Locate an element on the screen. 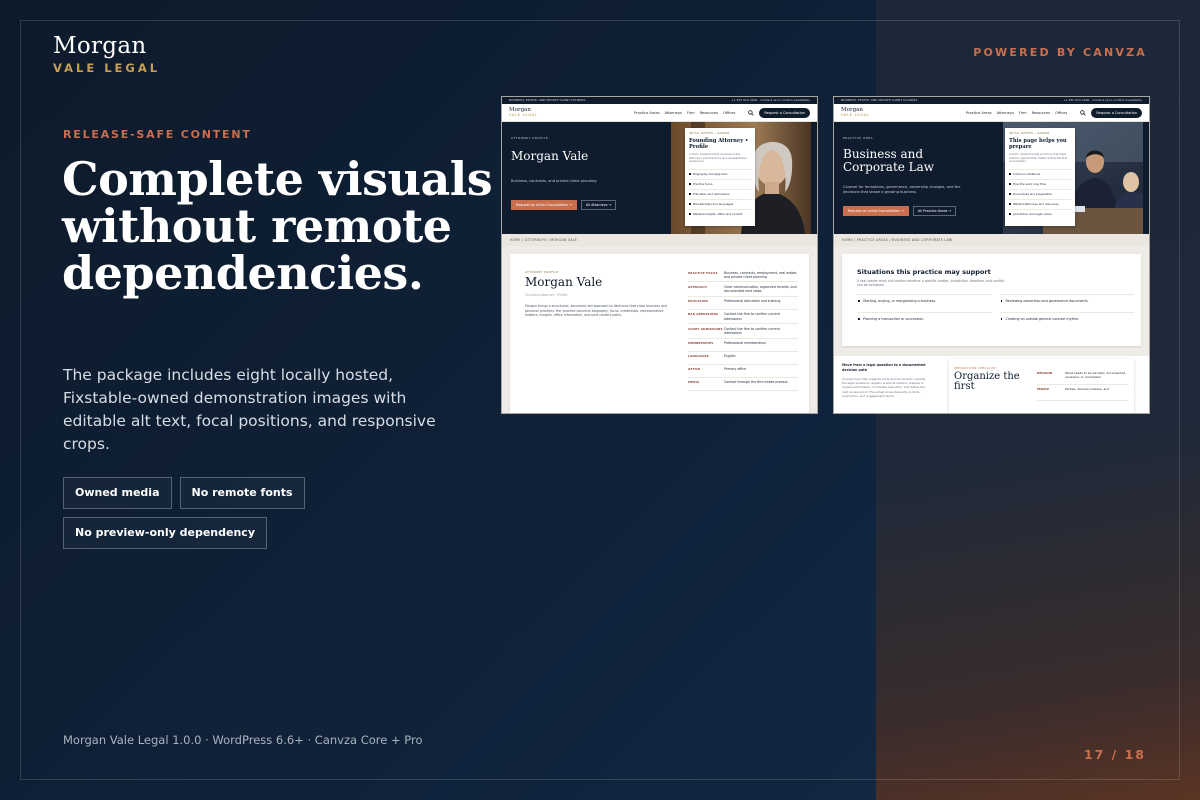 This screenshot has width=1200, height=800. row-value: Professional memberships is located at coordinates (745, 343).